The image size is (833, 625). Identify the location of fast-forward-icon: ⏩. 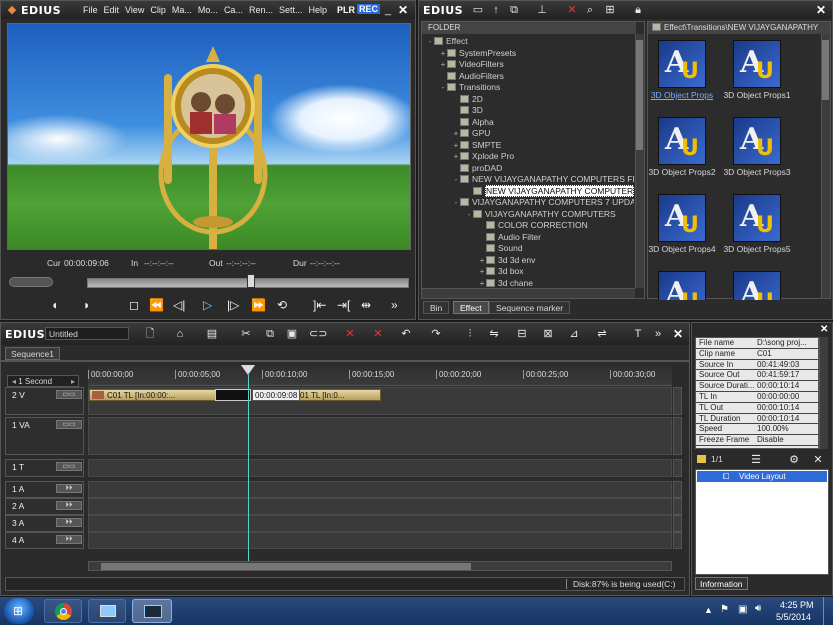
(258, 305).